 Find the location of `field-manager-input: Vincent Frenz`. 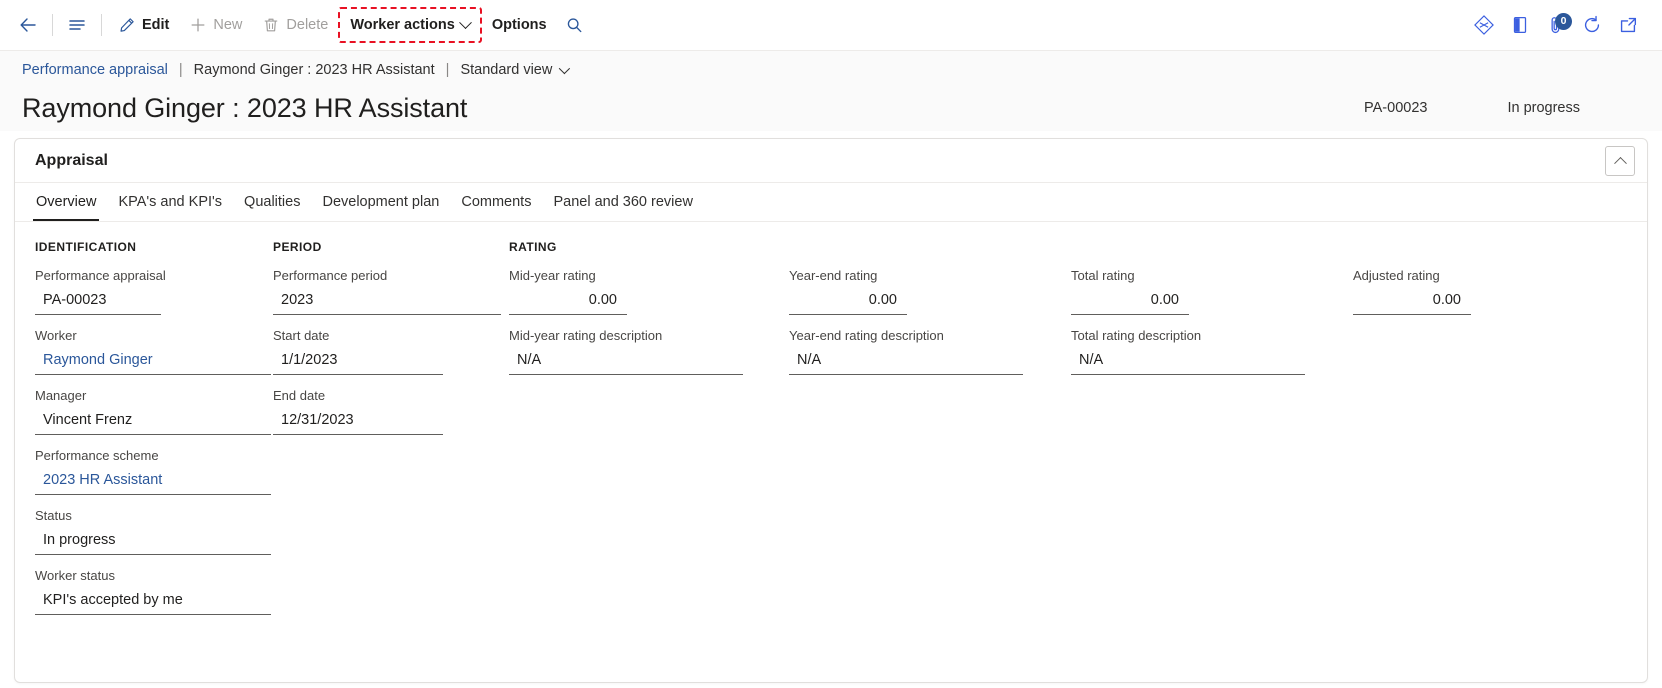

field-manager-input: Vincent Frenz is located at coordinates (153, 420).